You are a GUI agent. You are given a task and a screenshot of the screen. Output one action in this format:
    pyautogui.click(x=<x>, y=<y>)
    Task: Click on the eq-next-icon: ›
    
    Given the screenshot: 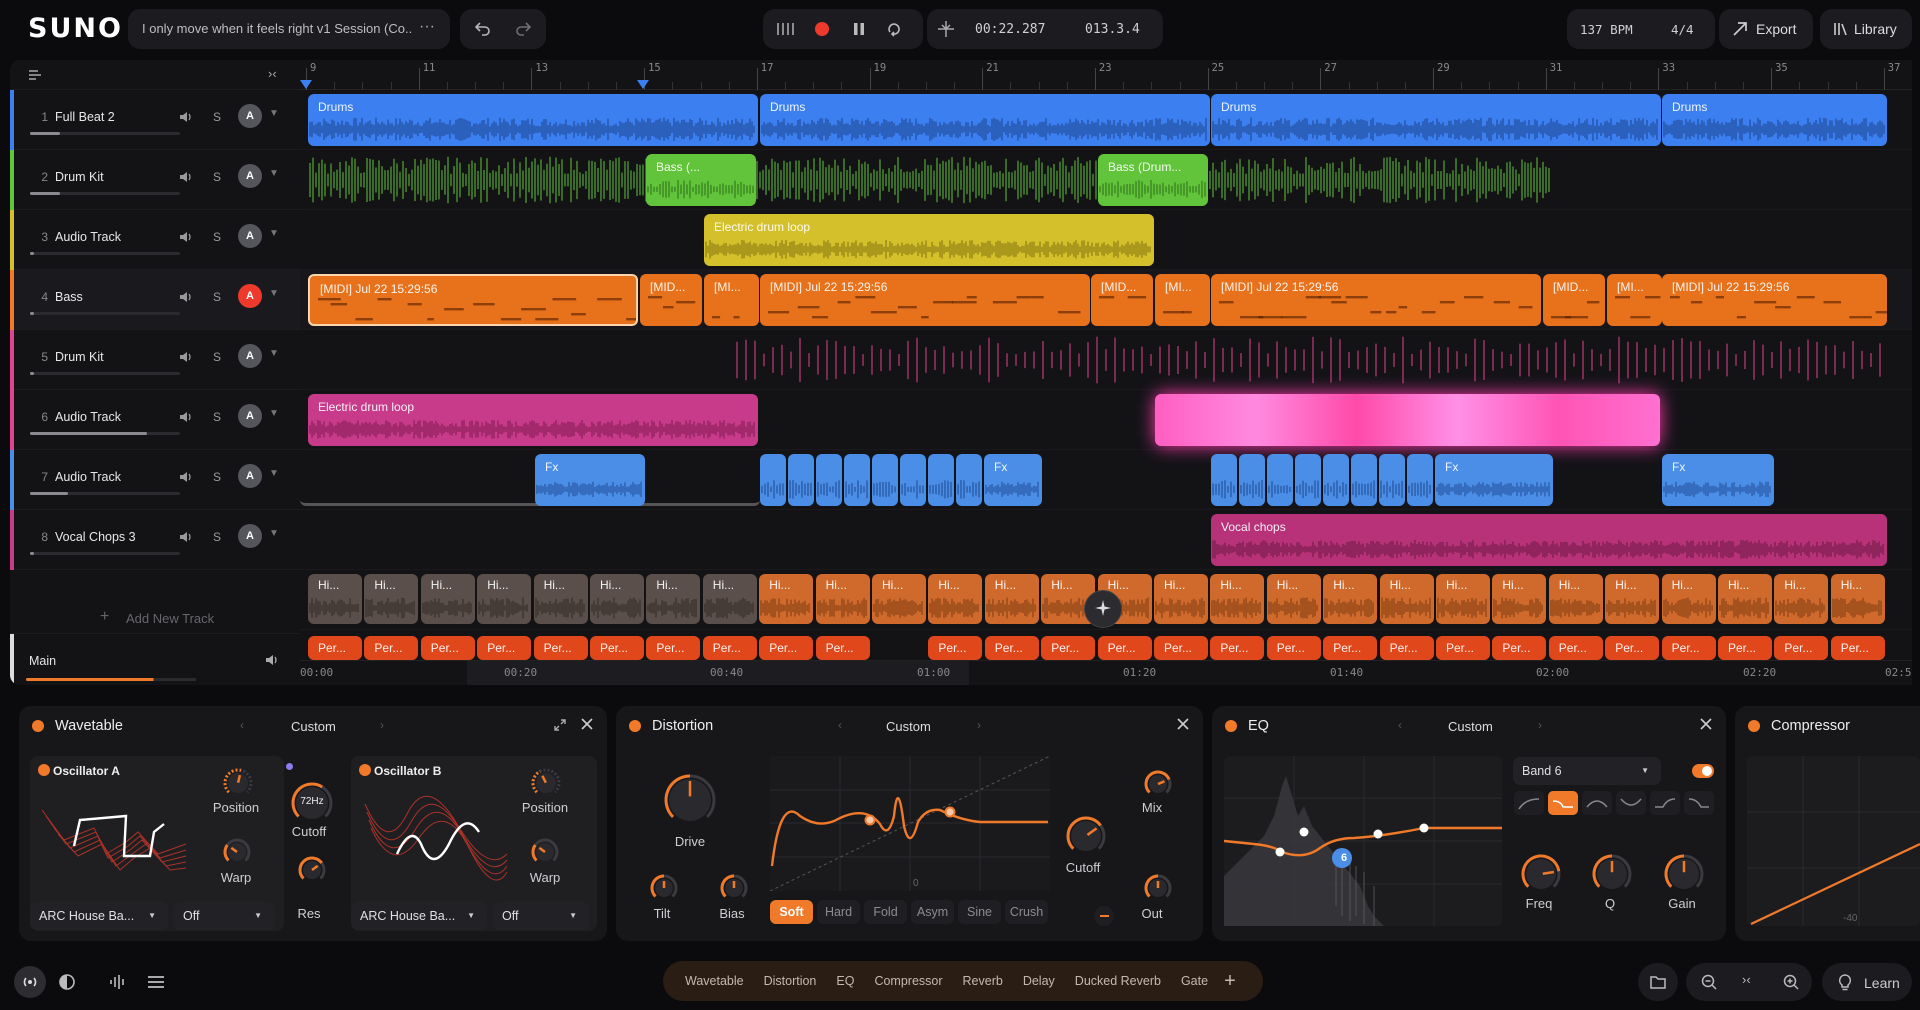 What is the action you would take?
    pyautogui.click(x=1540, y=725)
    